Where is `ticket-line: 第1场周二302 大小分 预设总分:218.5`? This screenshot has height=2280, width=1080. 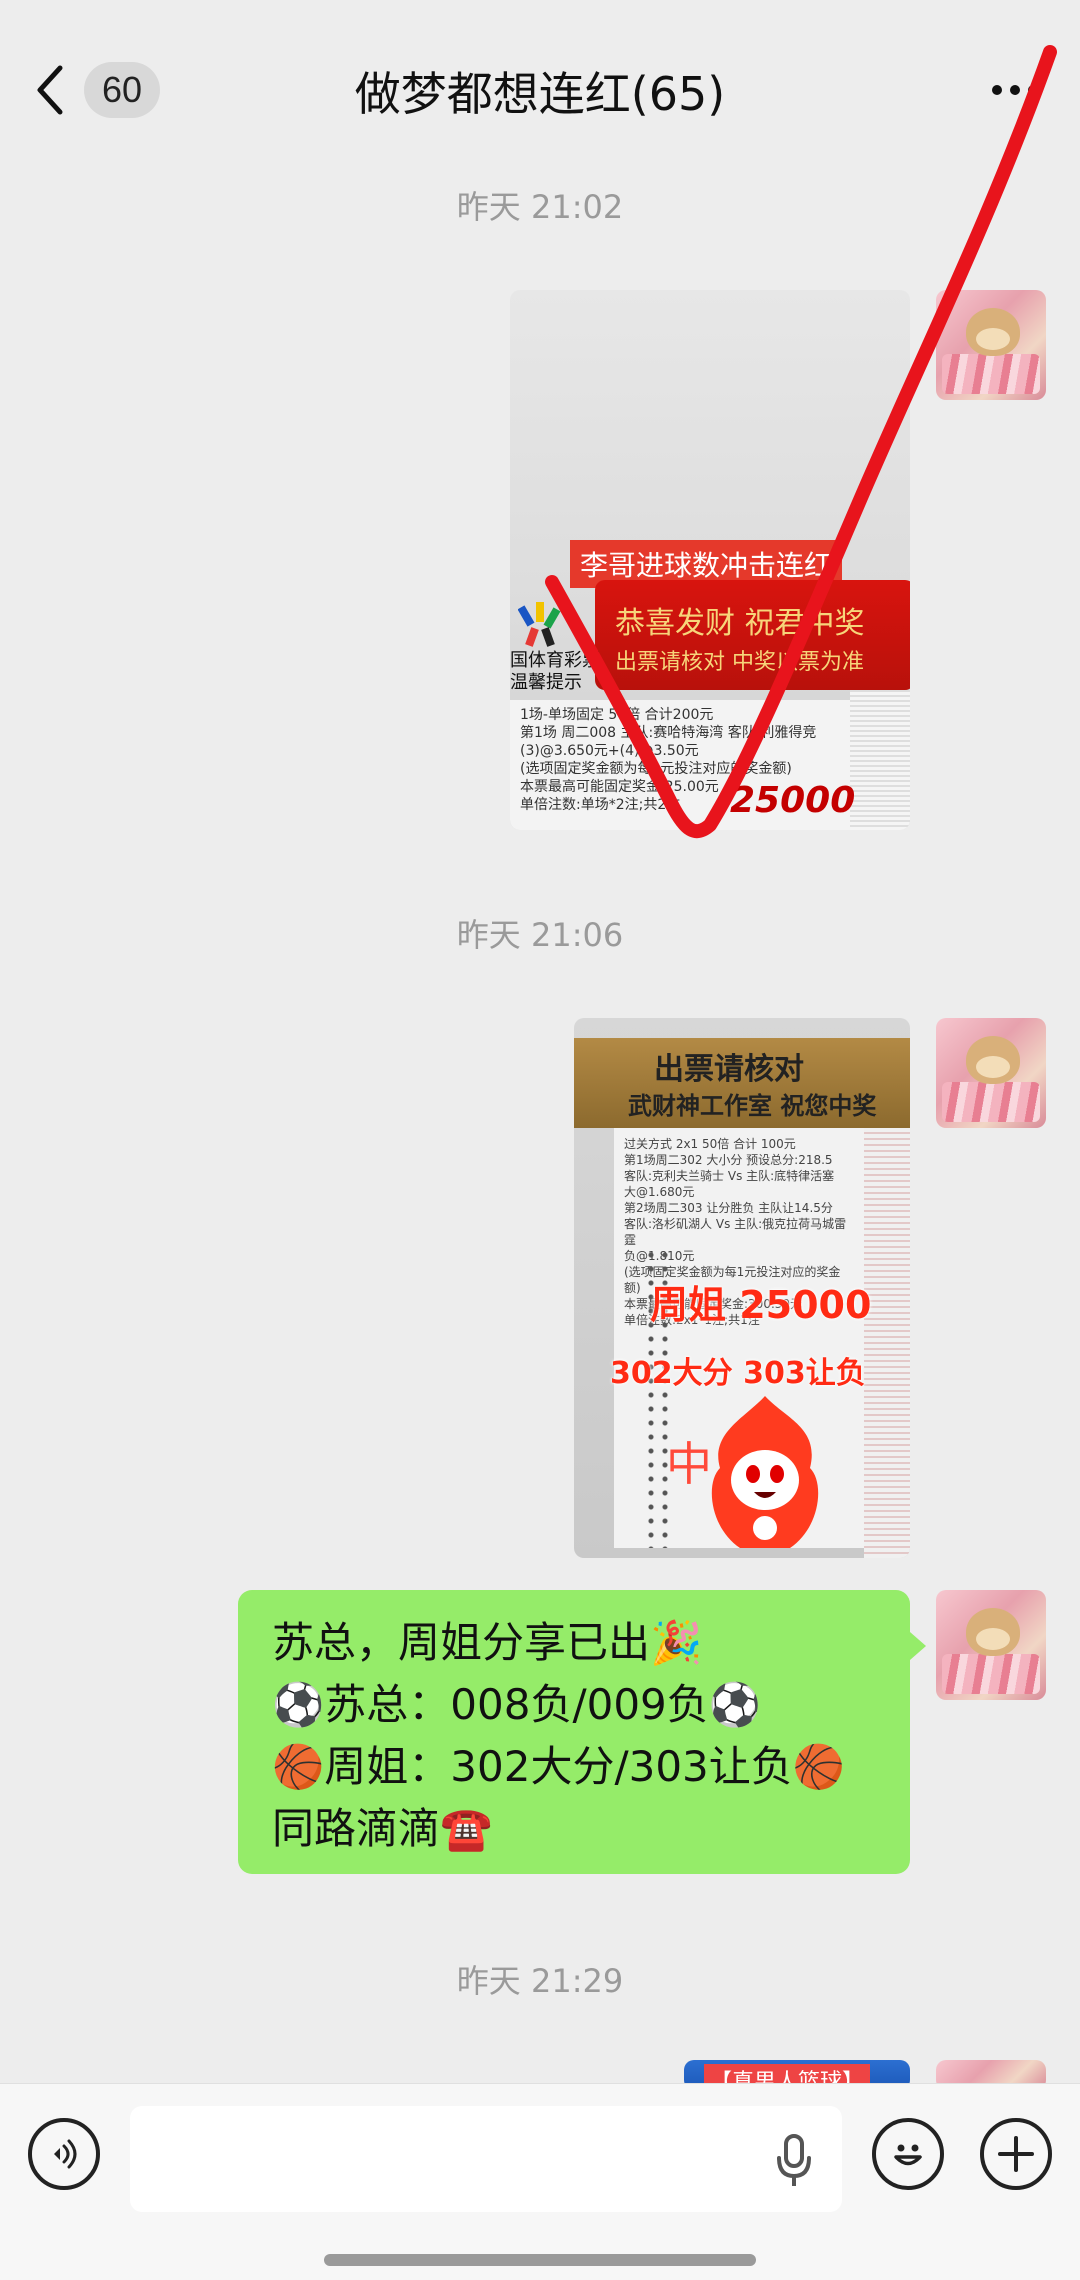
ticket-line: 第1场周二302 大小分 预设总分:218.5 is located at coordinates (728, 1160).